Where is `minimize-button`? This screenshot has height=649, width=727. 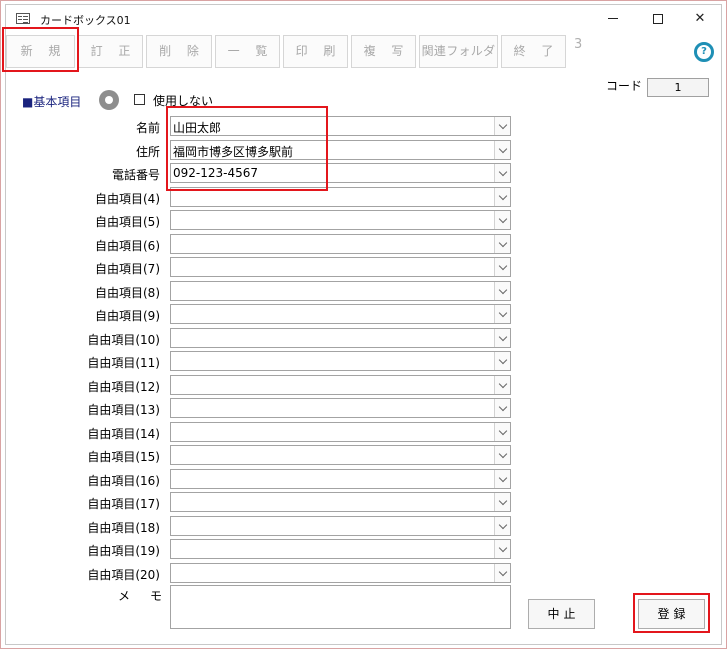
minimize-button is located at coordinates (613, 19).